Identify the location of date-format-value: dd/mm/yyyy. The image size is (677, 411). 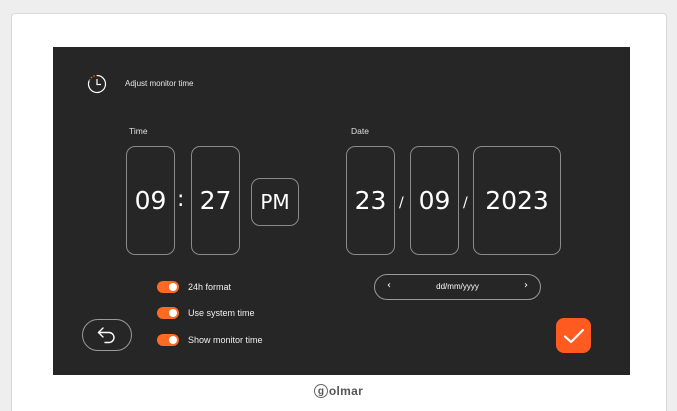
(457, 286).